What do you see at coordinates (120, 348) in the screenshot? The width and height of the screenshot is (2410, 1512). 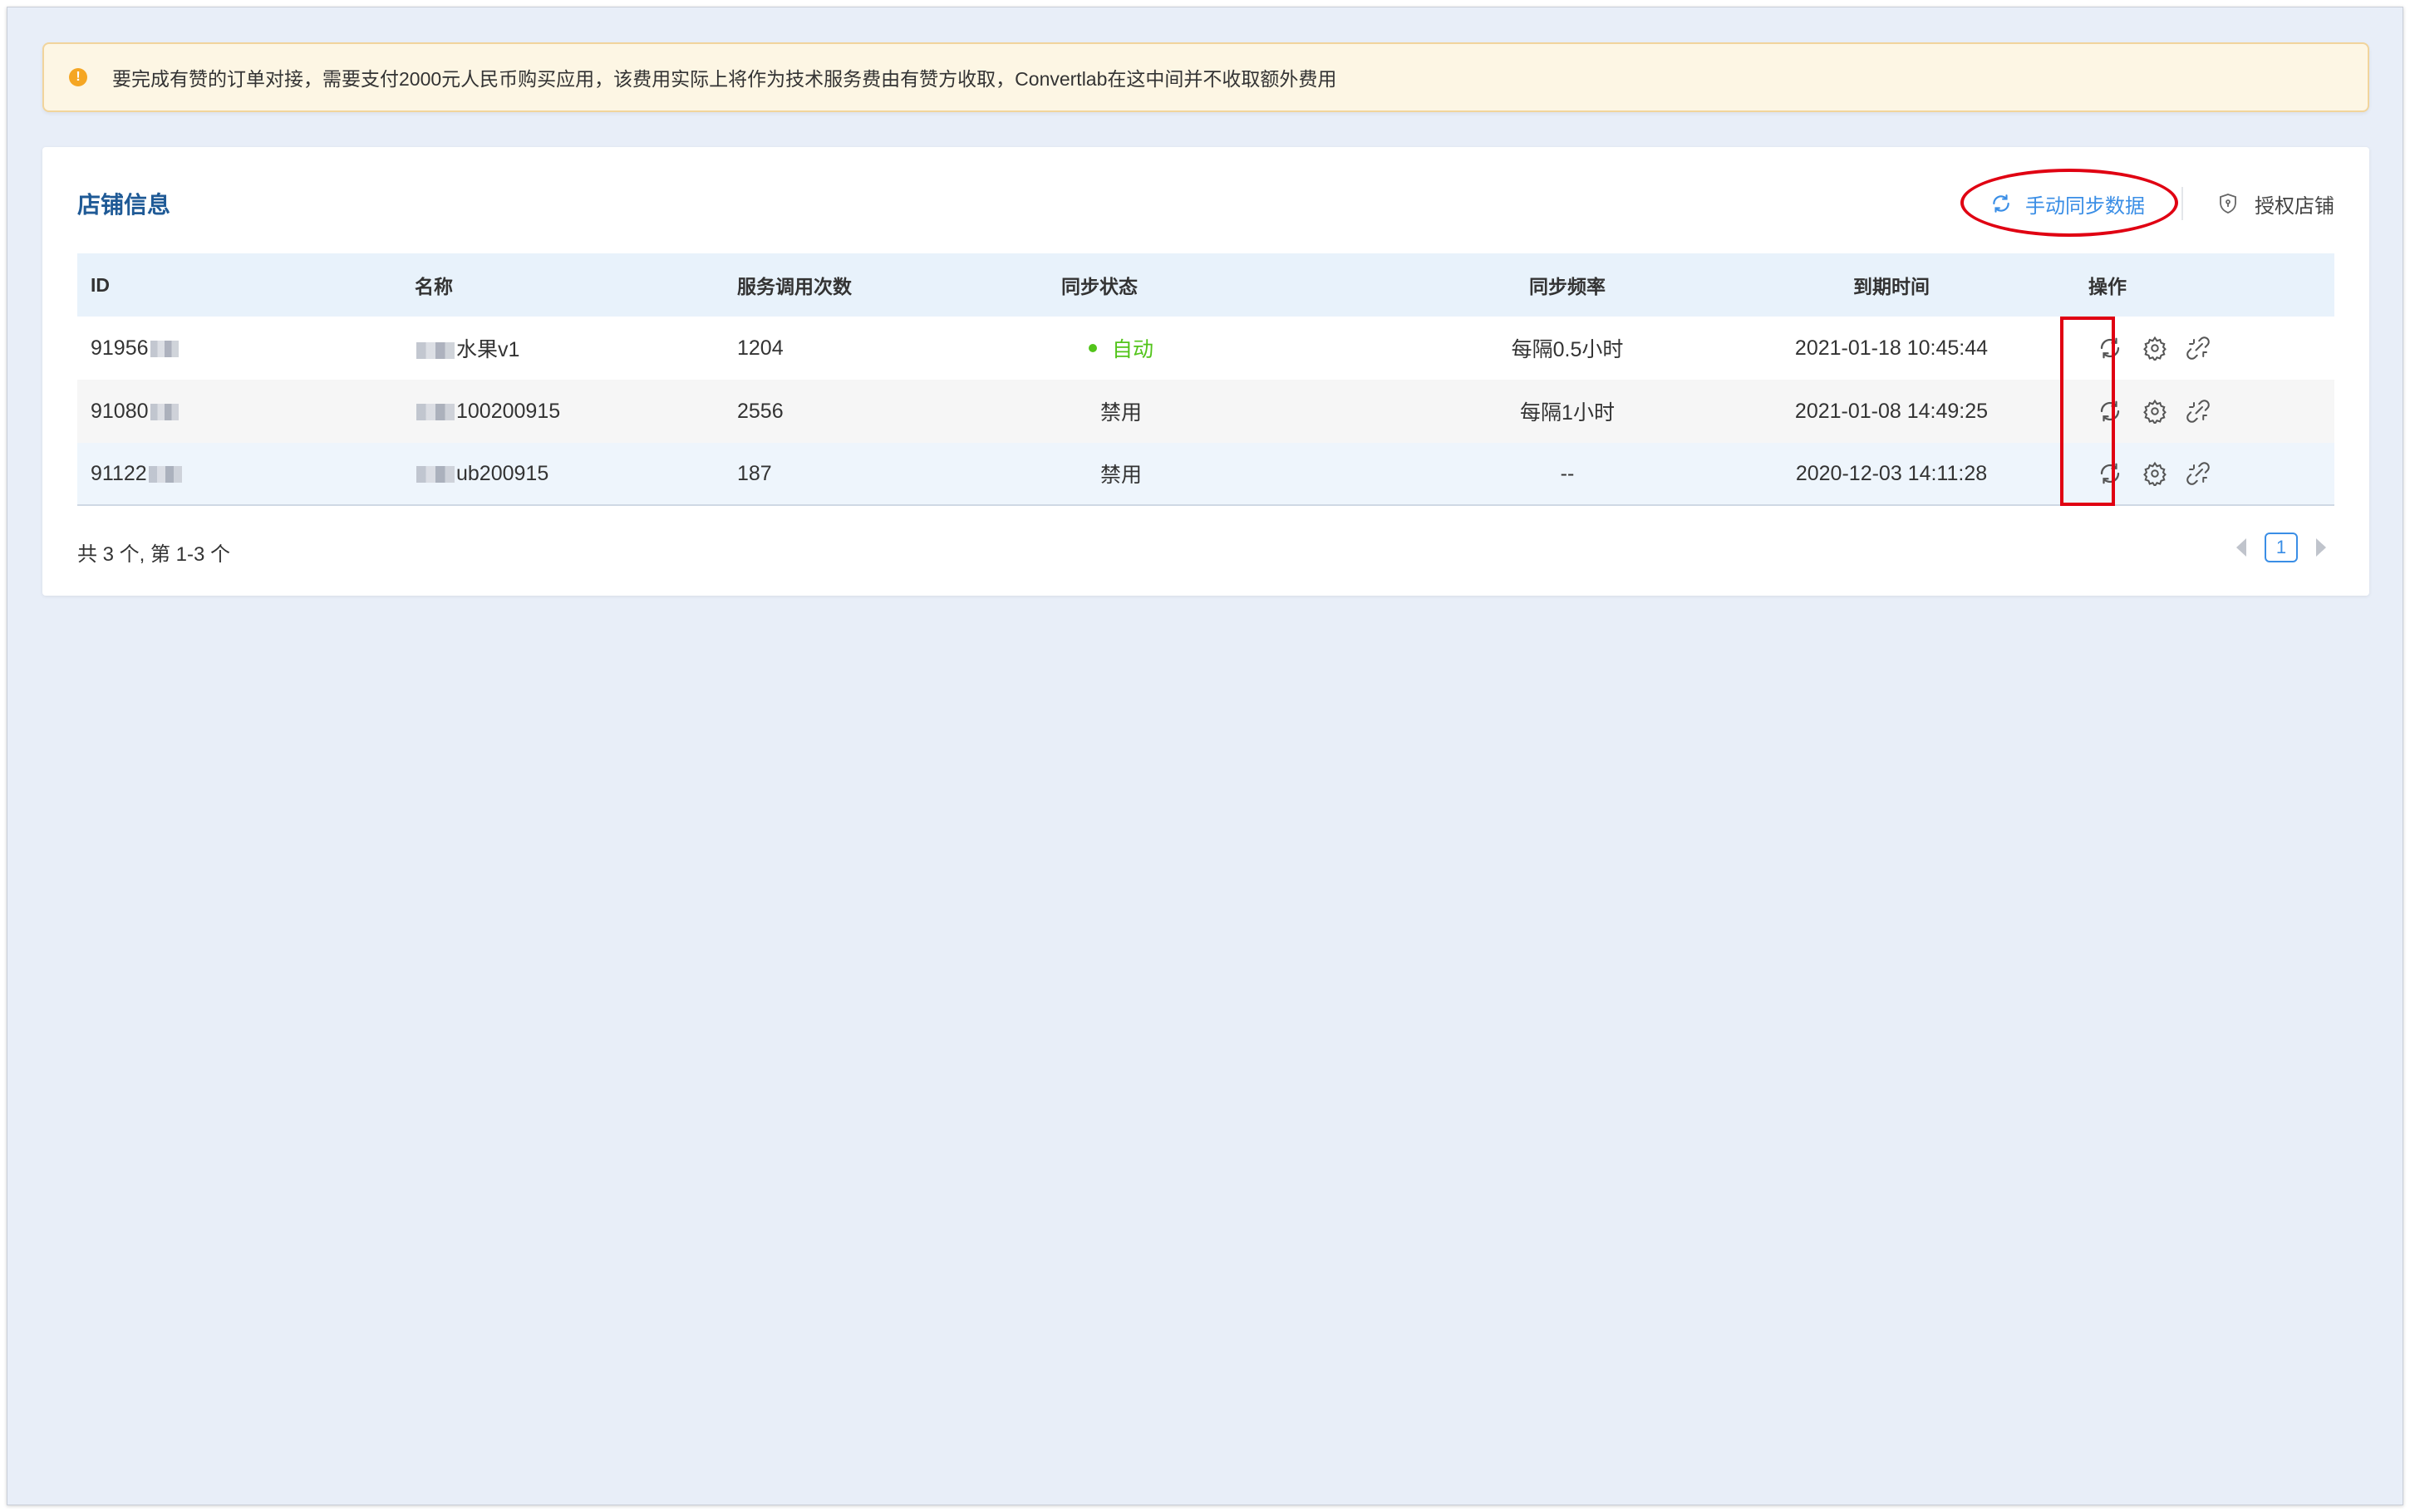 I see `id-text: 91956` at bounding box center [120, 348].